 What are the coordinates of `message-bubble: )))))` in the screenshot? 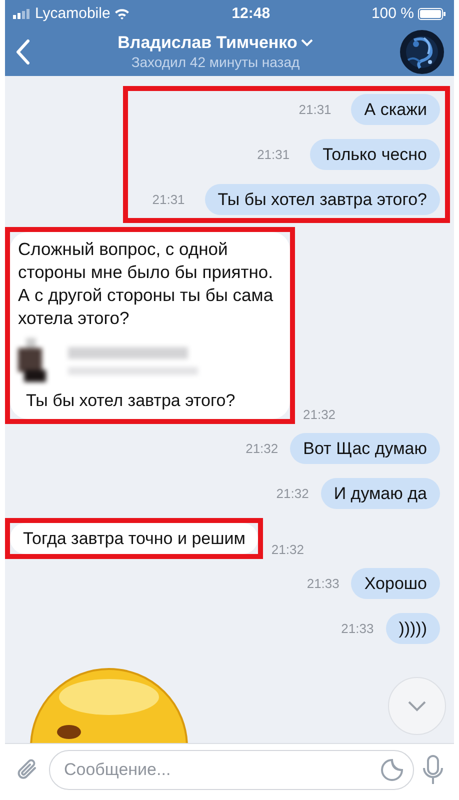 It's located at (413, 628).